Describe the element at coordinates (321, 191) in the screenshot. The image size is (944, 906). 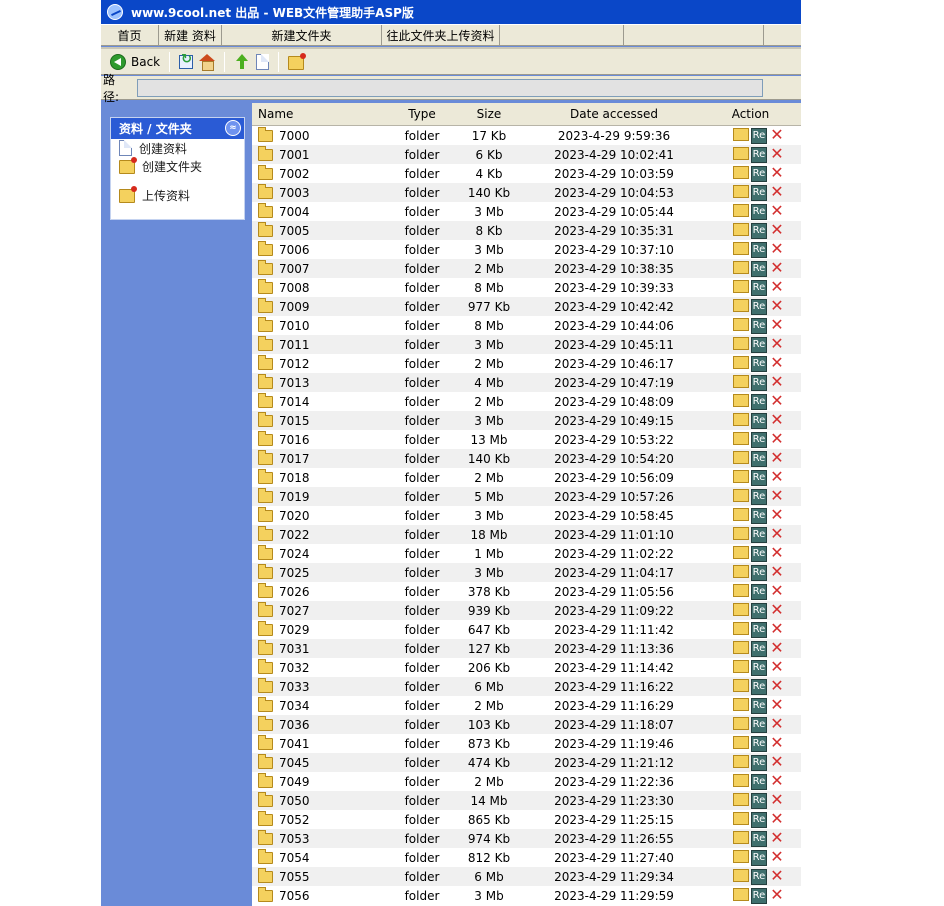
I see `file-name-cell: 7003` at that location.